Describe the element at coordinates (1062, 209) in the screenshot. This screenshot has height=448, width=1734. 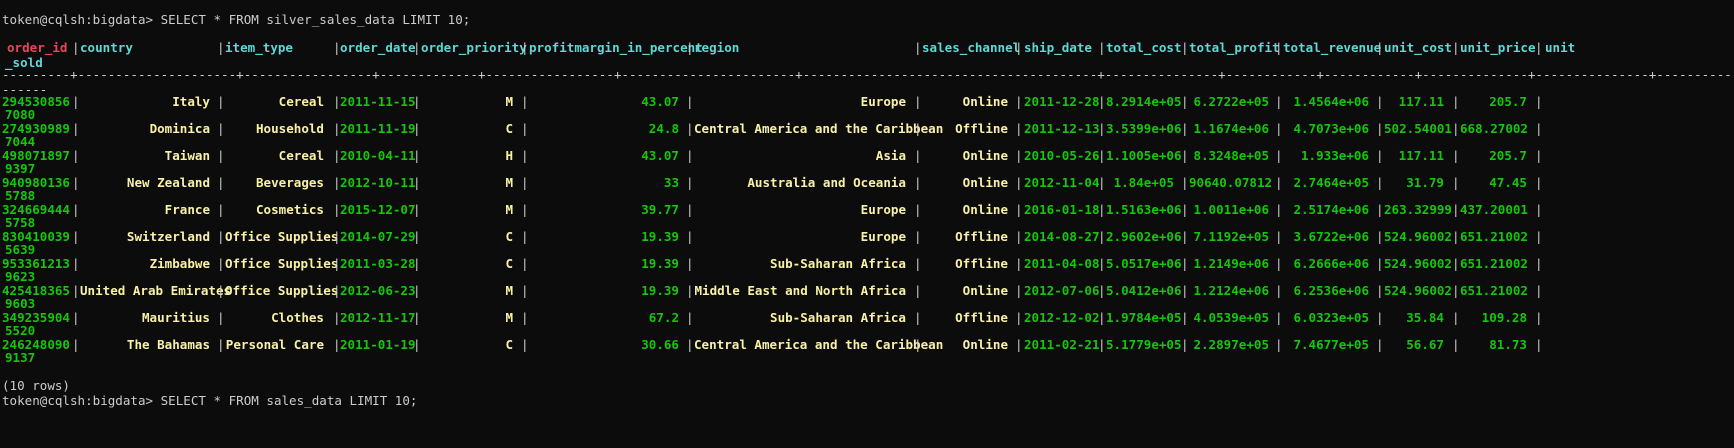
I see `cell-ship-date: 2016-01-18` at that location.